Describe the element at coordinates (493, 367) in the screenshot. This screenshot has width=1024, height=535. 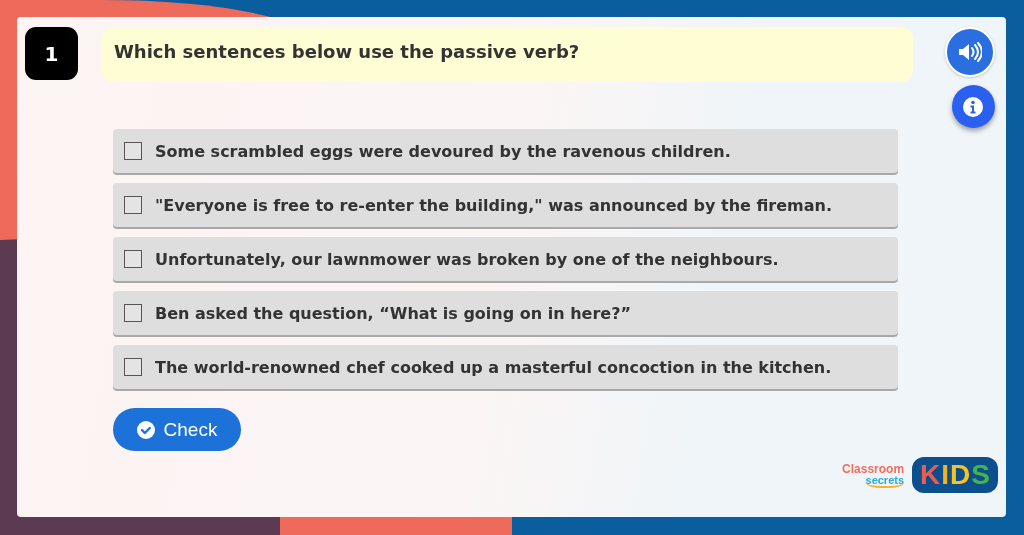
I see `option-text: The world-renowned chef cooked up a masterful concoction in the kitchen.` at that location.